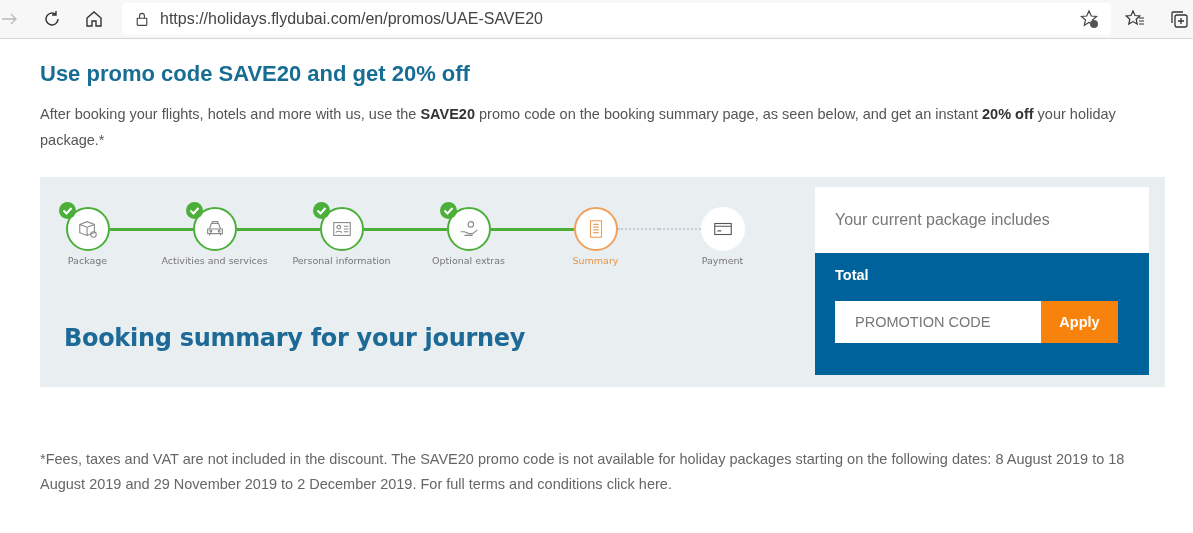 This screenshot has width=1193, height=533. Describe the element at coordinates (351, 19) in the screenshot. I see `url-text: https://holidays.flydubai.com/en/promos/UAE-SAVE20` at that location.